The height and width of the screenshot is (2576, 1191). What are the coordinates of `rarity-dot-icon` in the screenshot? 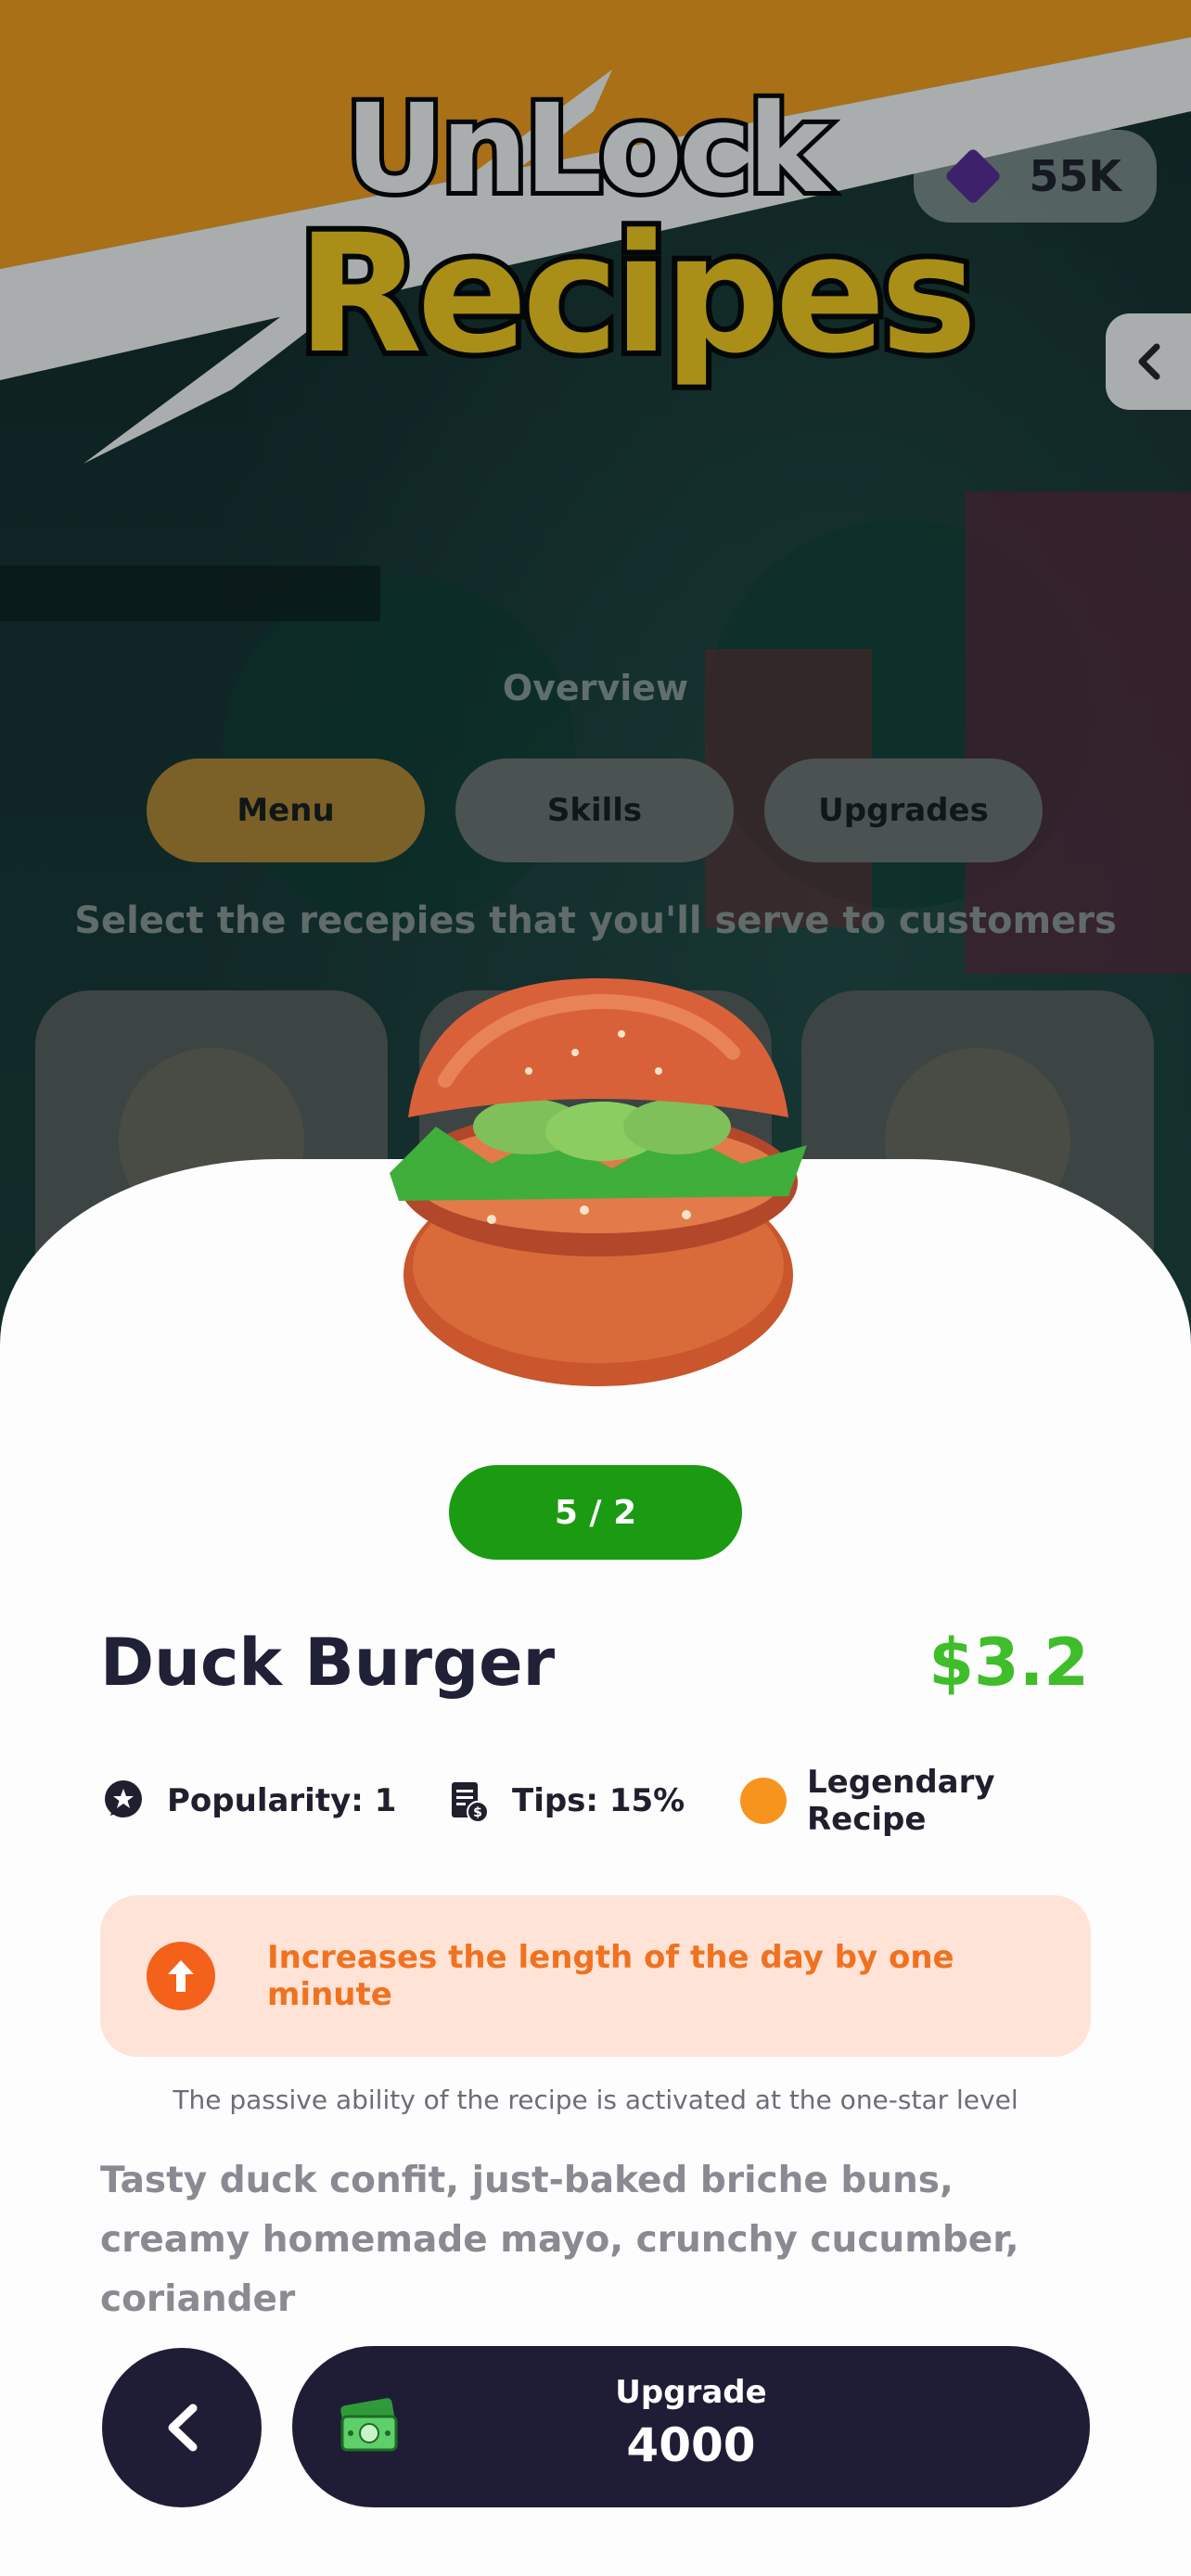 It's located at (764, 1801).